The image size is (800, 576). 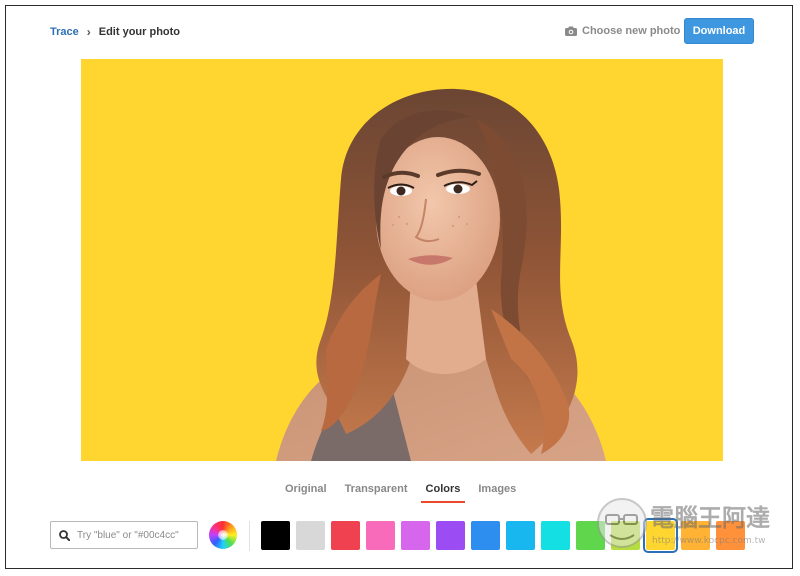 What do you see at coordinates (503, 535) in the screenshot?
I see `color-swatches` at bounding box center [503, 535].